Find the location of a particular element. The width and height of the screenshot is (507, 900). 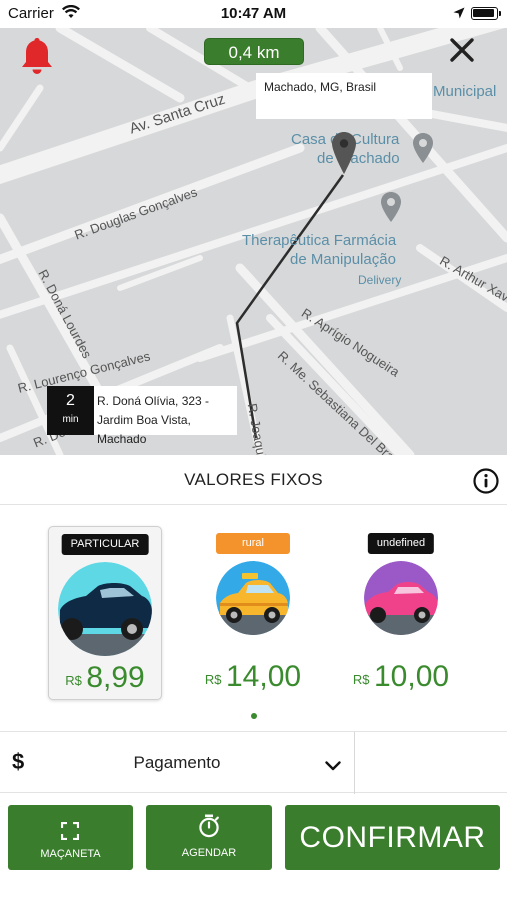

macaneta-label: MAÇANETA is located at coordinates (70, 854).